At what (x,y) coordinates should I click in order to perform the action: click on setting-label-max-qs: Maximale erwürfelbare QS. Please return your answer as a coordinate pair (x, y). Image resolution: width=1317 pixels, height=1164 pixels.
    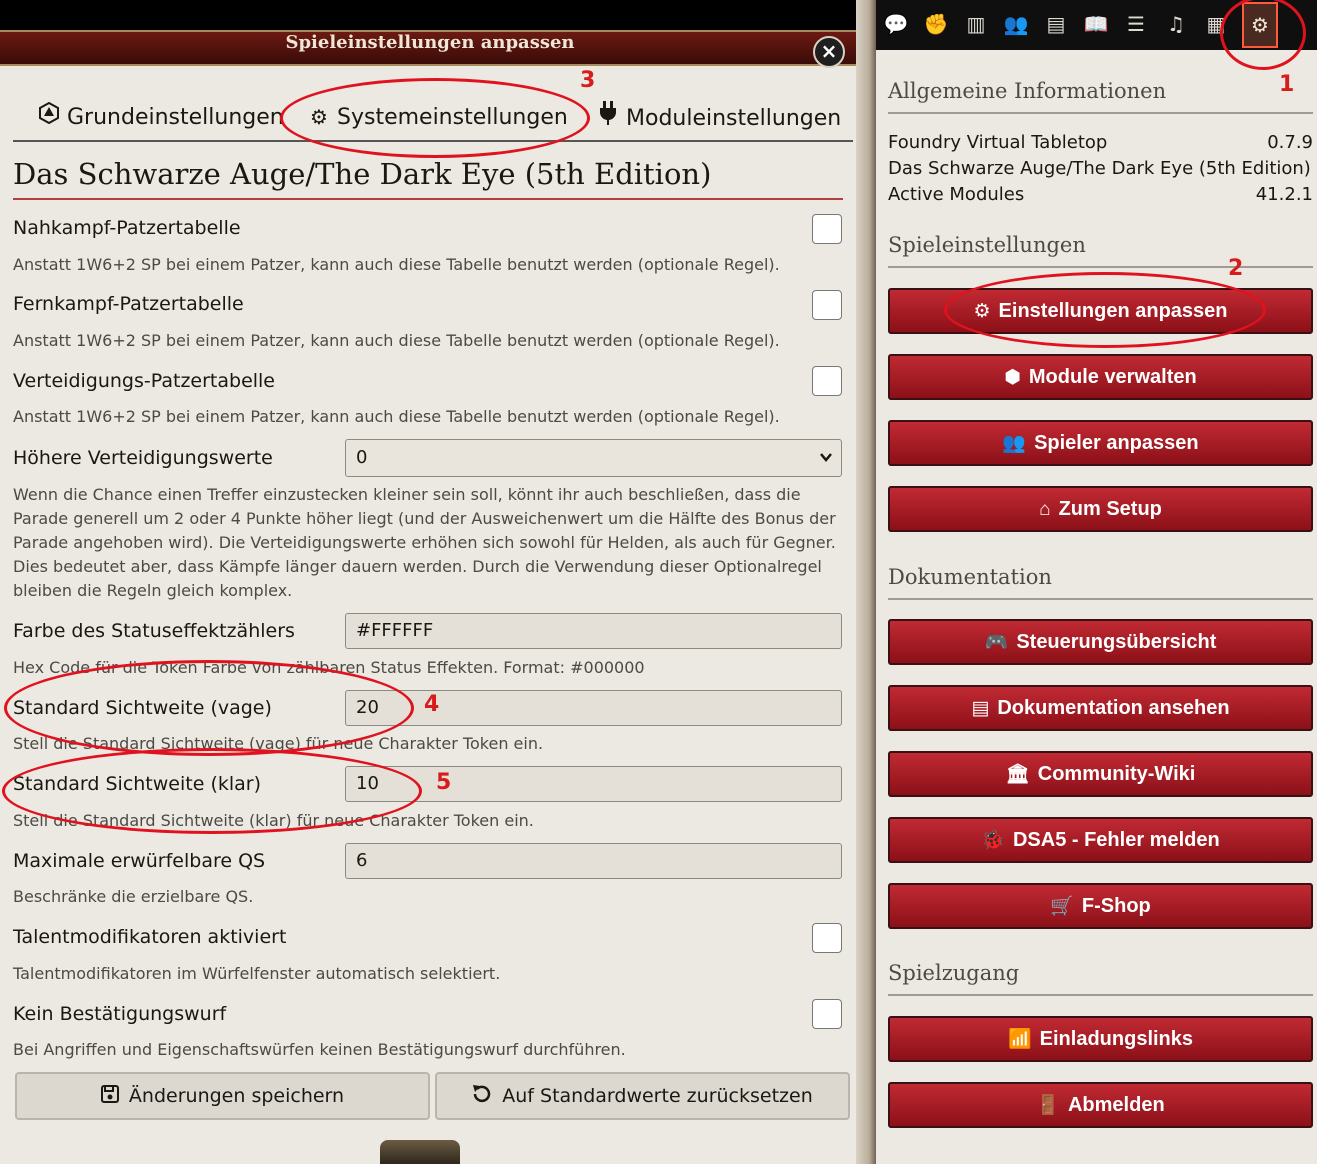
    Looking at the image, I should click on (139, 861).